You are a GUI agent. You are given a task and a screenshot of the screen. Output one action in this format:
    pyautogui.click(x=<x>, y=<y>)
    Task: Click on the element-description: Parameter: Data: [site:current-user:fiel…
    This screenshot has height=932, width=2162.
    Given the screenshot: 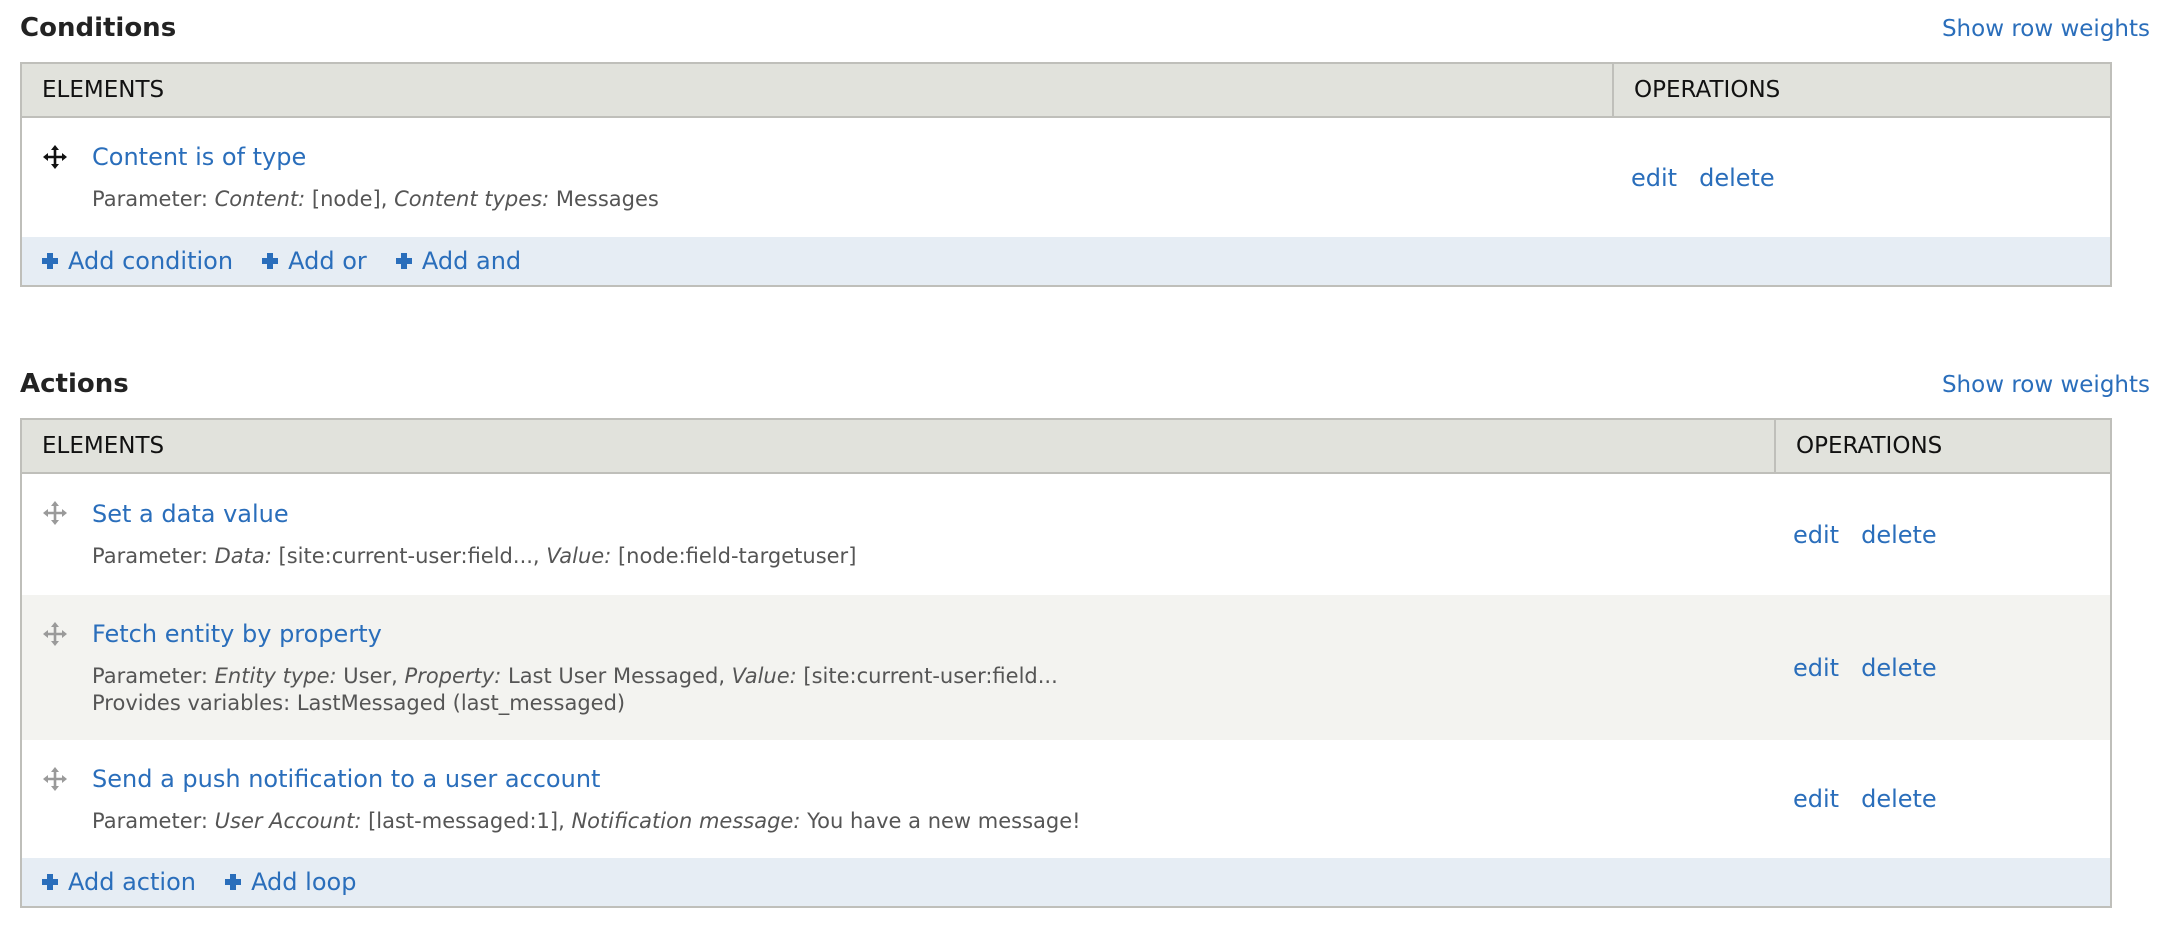 What is the action you would take?
    pyautogui.click(x=933, y=556)
    